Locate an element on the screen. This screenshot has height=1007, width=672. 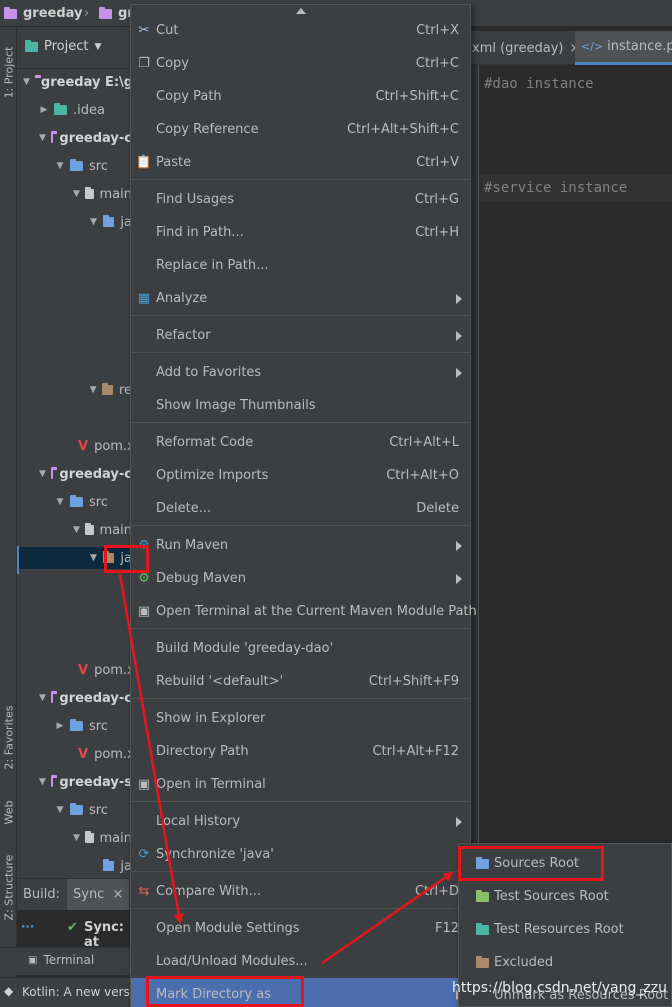
menu-item-show-image-thumbnails: Show Image Thumbnails is located at coordinates (300, 405).